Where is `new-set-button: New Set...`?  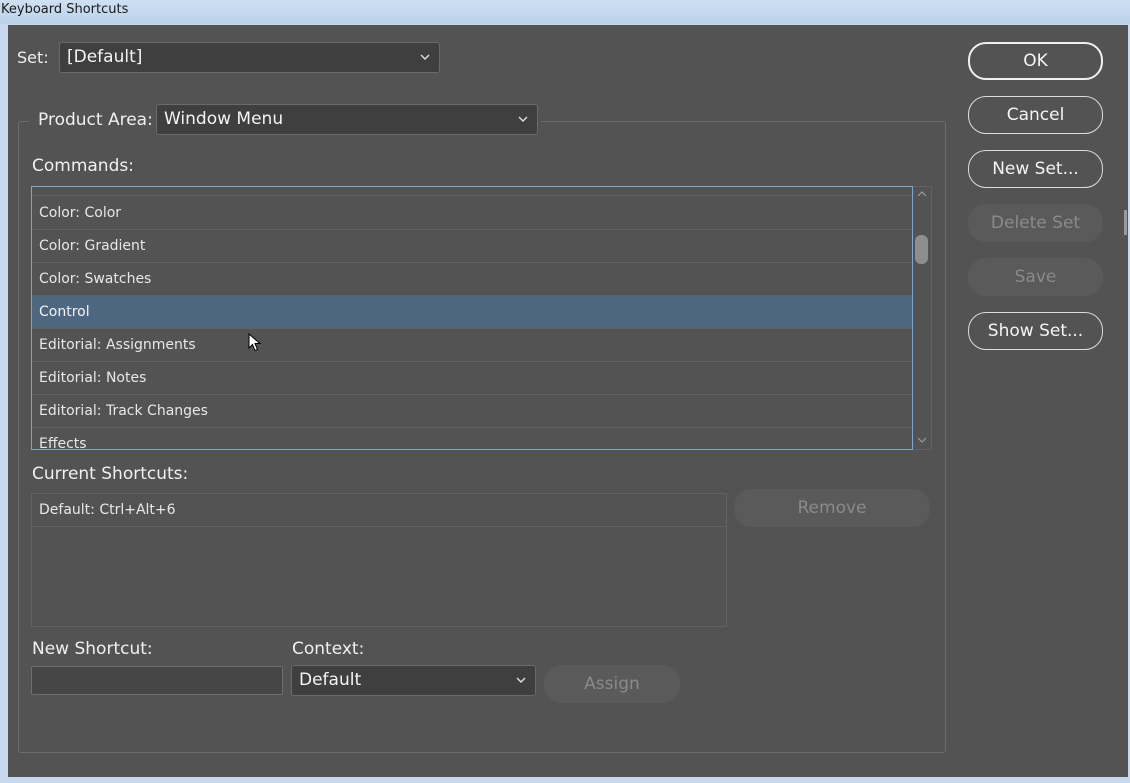
new-set-button: New Set... is located at coordinates (1035, 169).